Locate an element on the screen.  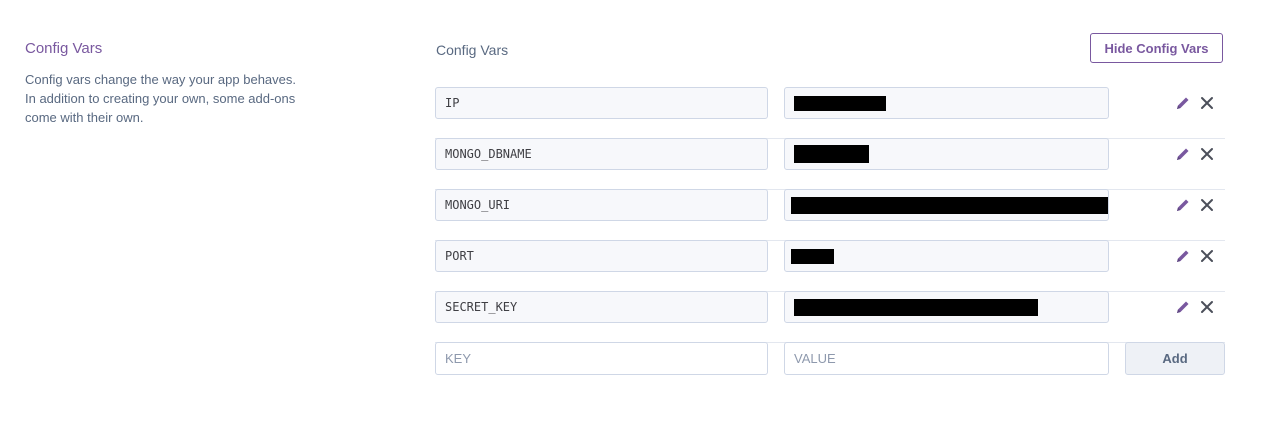
hide-config-vars-button: Hide Config Vars is located at coordinates (1156, 48).